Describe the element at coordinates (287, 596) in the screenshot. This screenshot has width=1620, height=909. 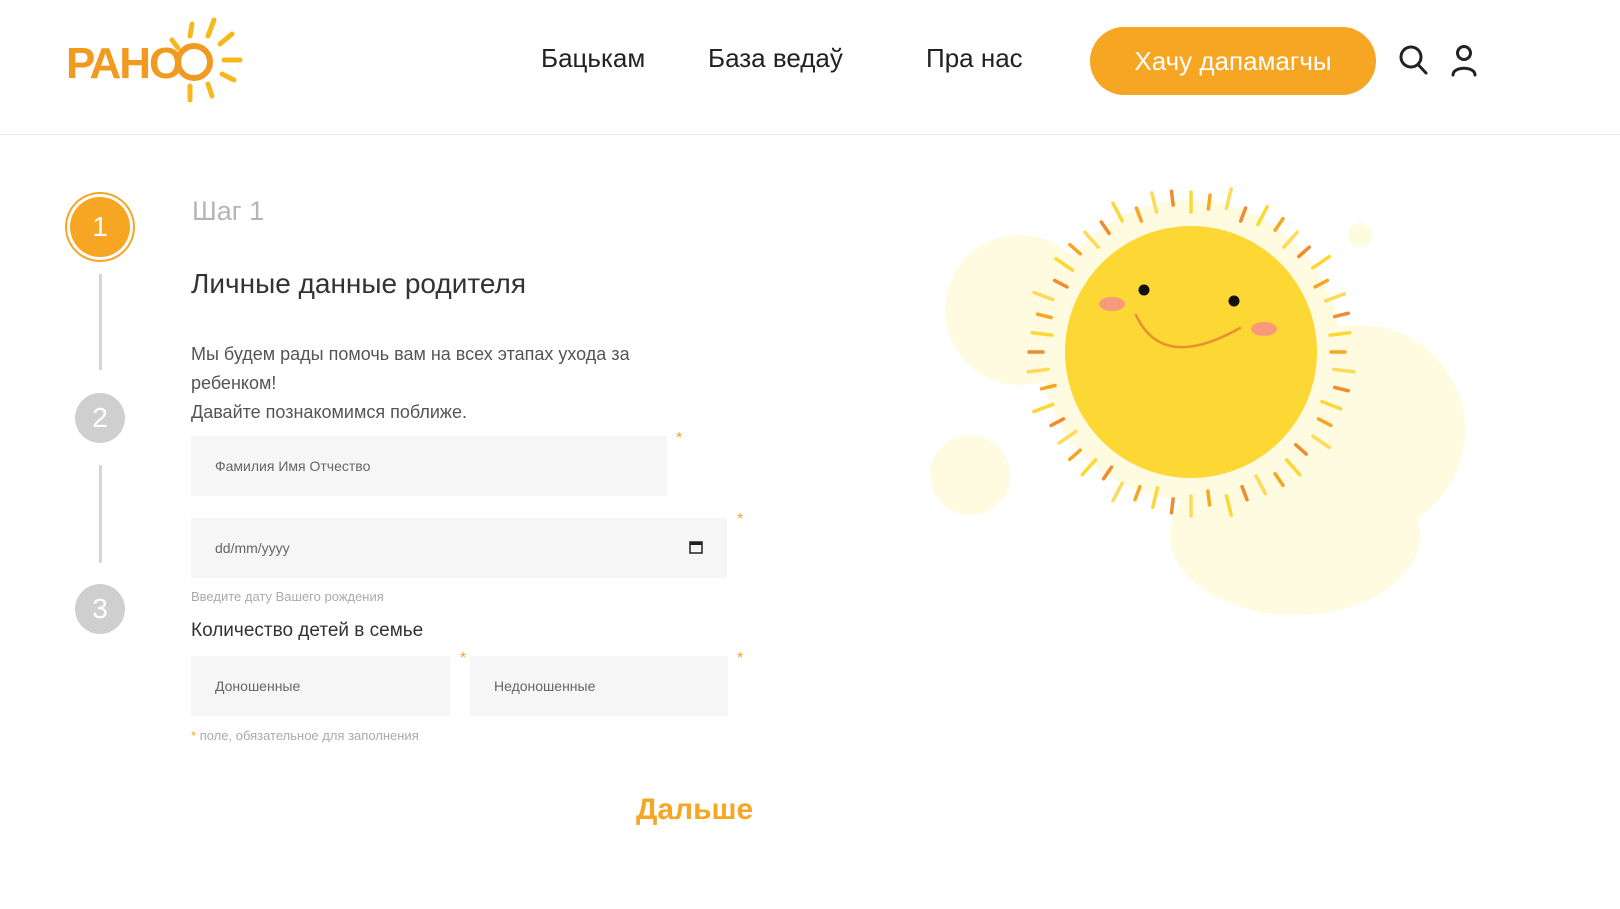
I see `birthdate-hint: Введите дату Вашего рождения` at that location.